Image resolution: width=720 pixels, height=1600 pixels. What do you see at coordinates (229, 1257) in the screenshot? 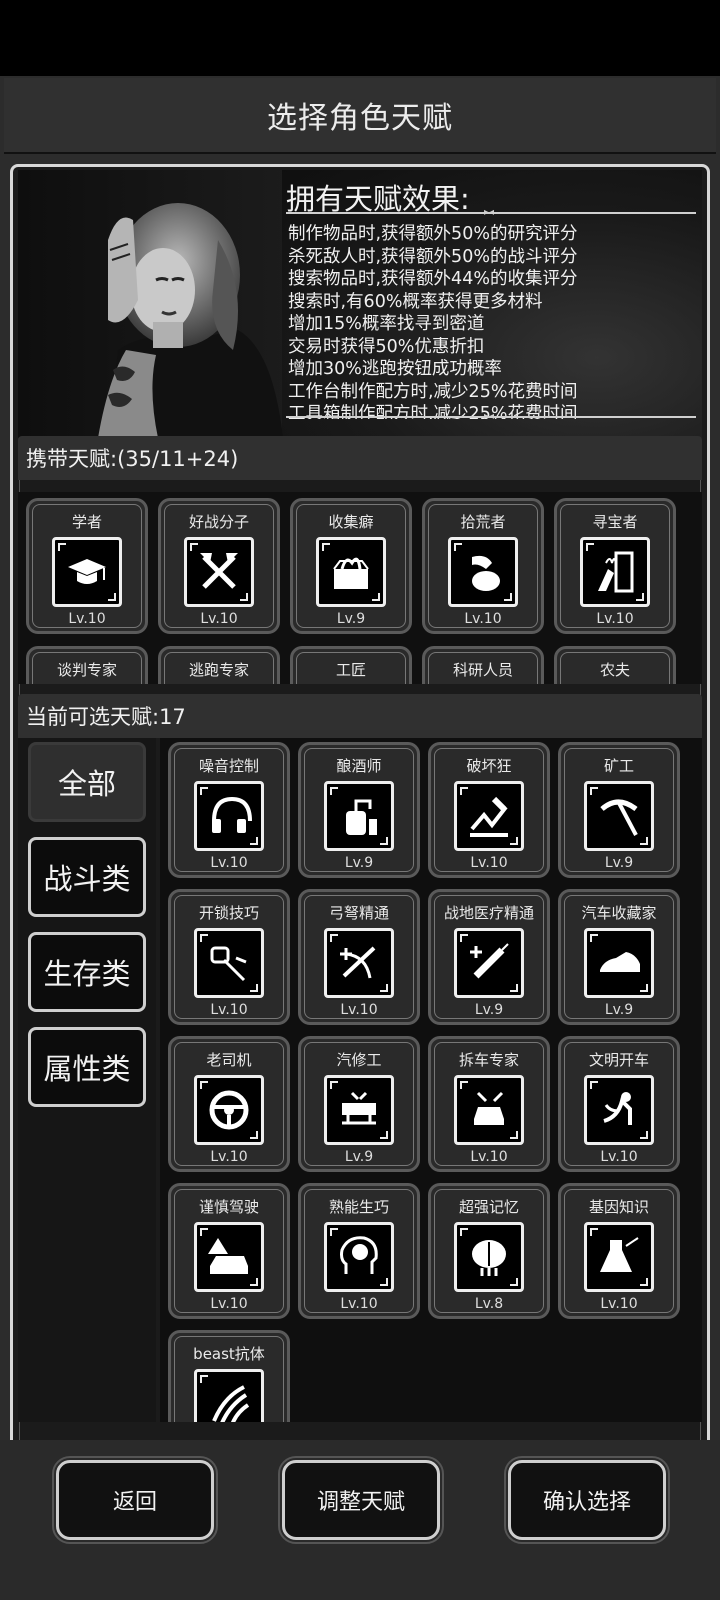
I see `warning-car-icon` at bounding box center [229, 1257].